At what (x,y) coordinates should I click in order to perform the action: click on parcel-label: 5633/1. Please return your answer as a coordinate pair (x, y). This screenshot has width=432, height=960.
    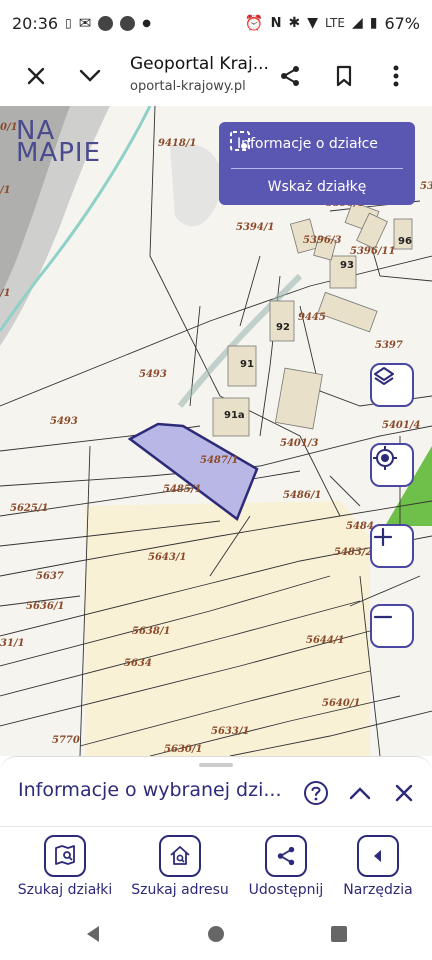
    Looking at the image, I should click on (230, 731).